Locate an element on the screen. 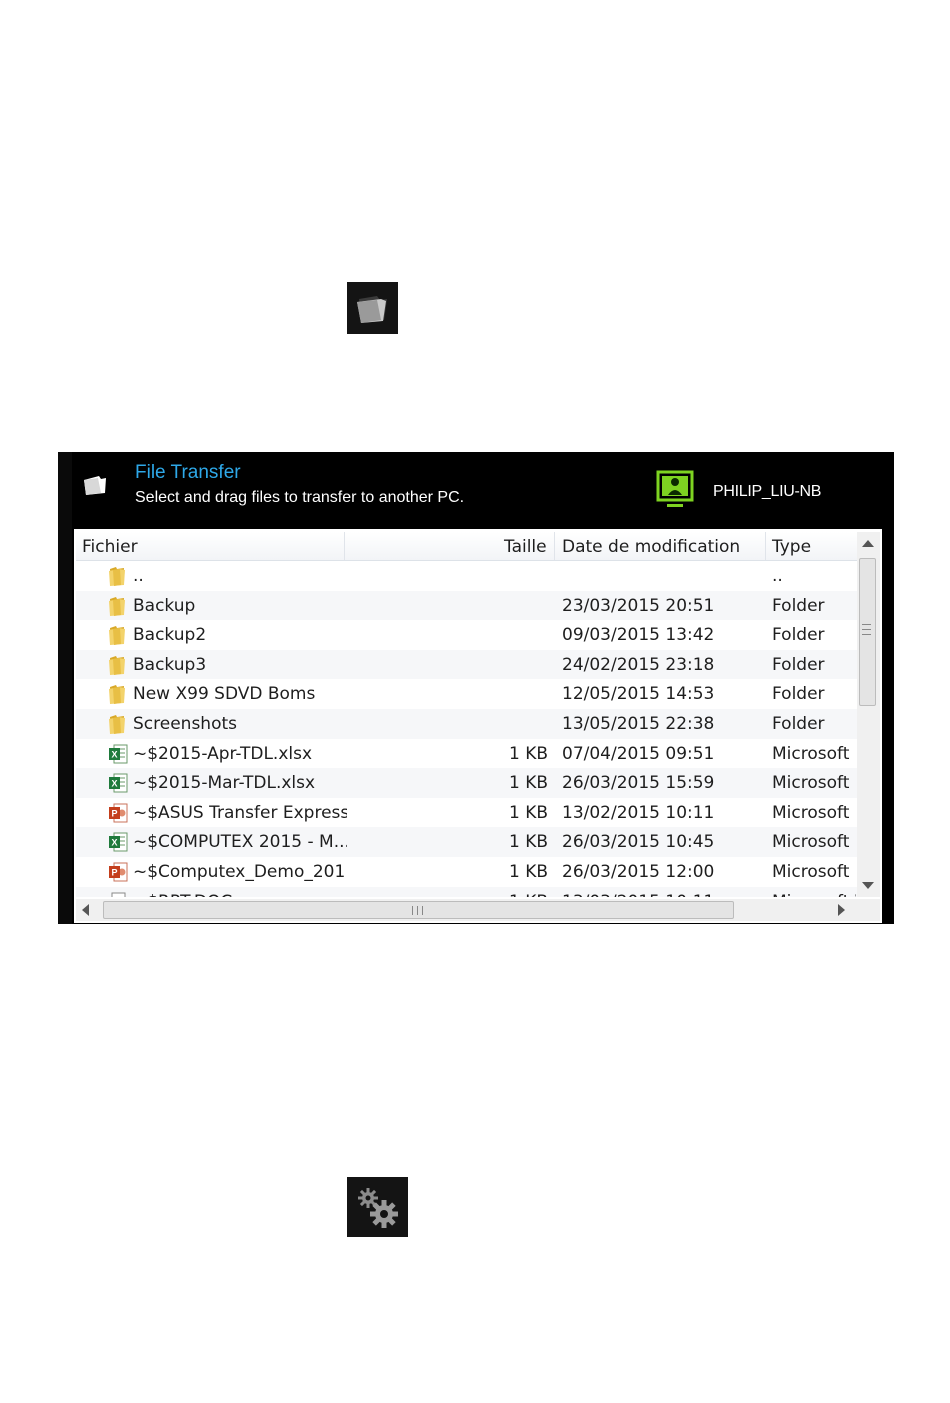 The image size is (950, 1403). file-name: .. is located at coordinates (138, 576).